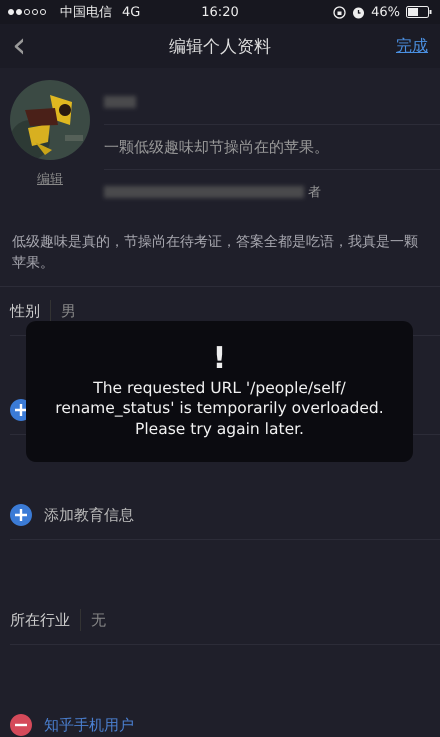 The height and width of the screenshot is (737, 440). I want to click on back-button: ‹, so click(42, 46).